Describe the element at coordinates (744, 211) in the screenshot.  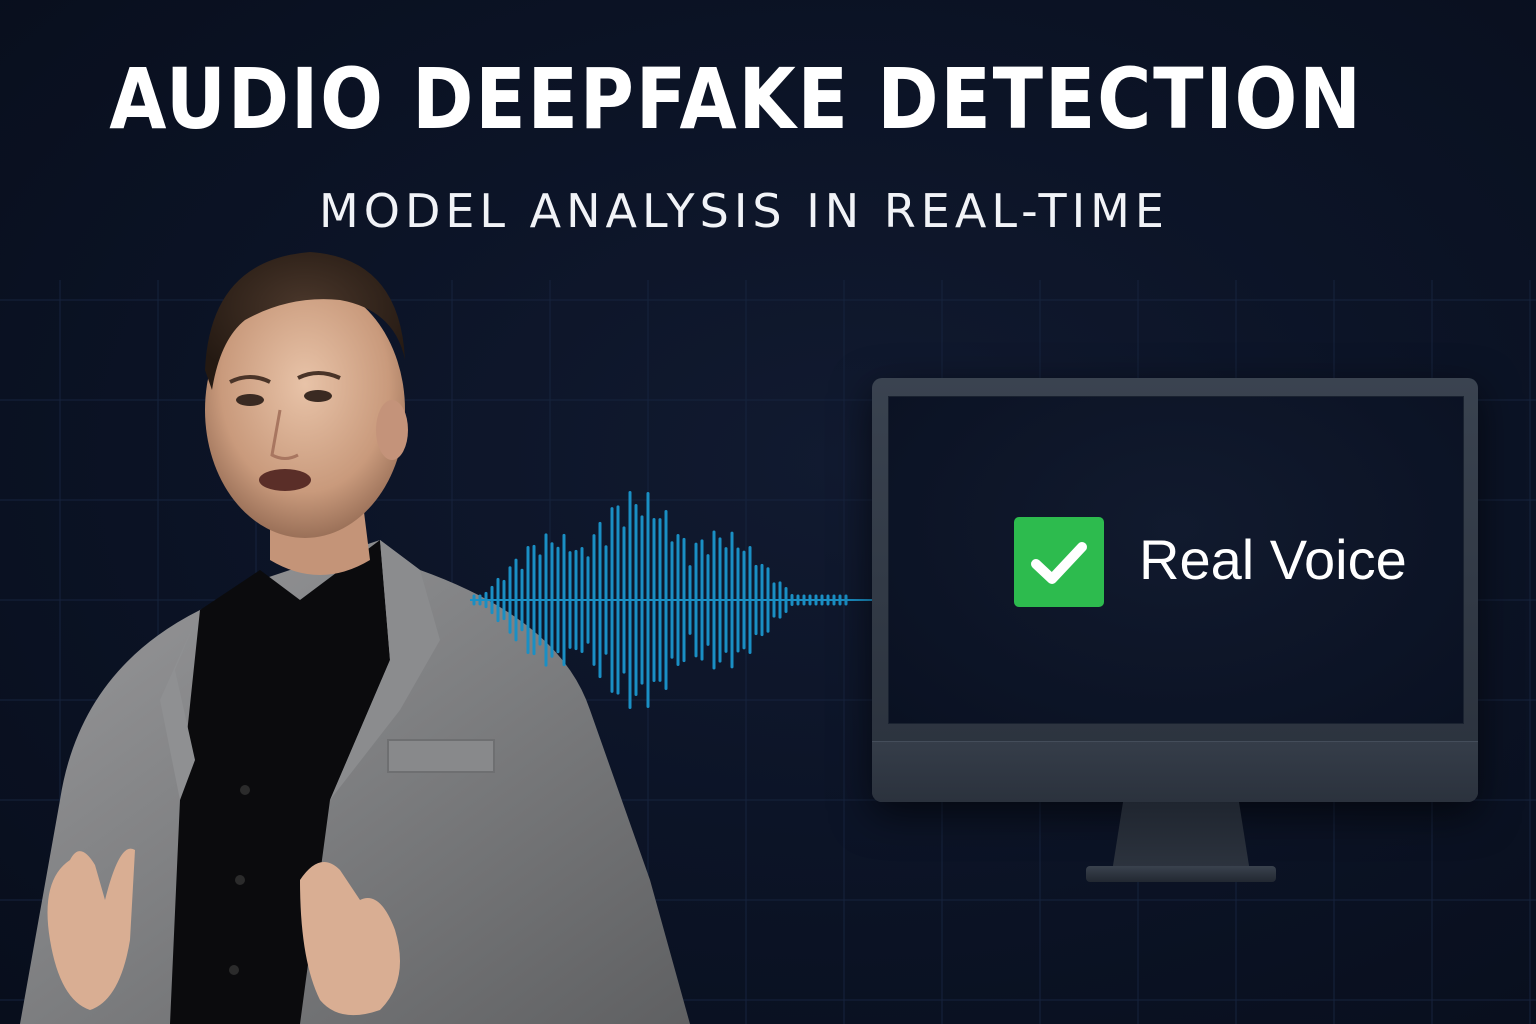
I see `page-subtitle: MODEL ANALYSIS IN REAL-TIME` at that location.